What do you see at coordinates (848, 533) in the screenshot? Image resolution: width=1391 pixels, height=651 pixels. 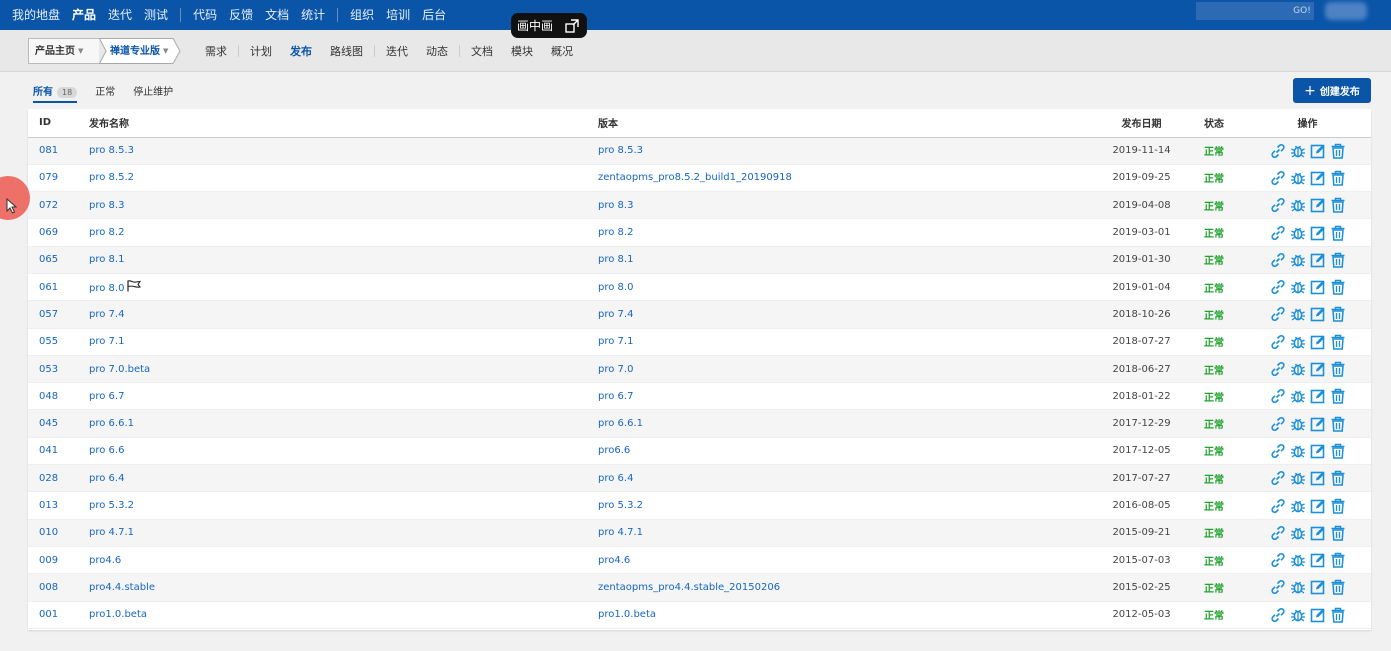 I see `cell-version: pro 4.7.1` at bounding box center [848, 533].